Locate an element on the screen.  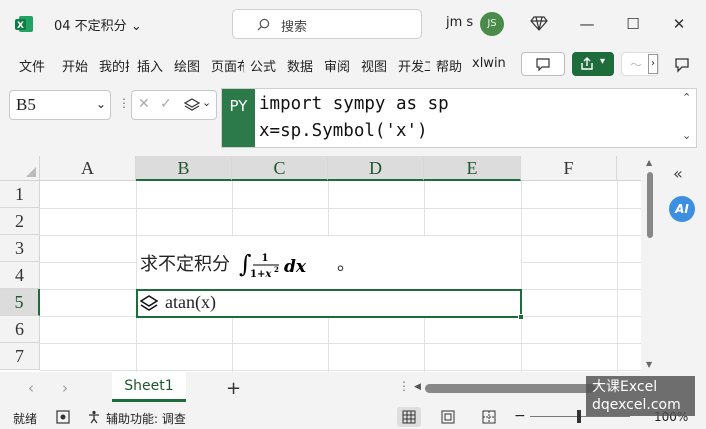
column-header-e: E is located at coordinates (472, 168).